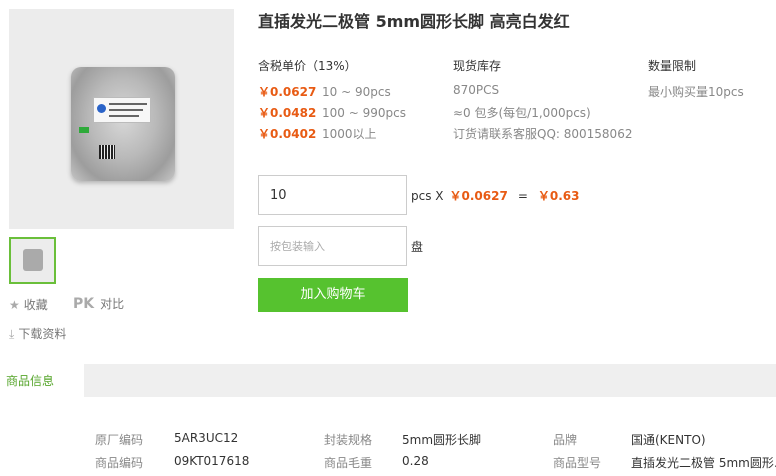 This screenshot has width=776, height=476. Describe the element at coordinates (122, 110) in the screenshot. I see `bag-label` at that location.